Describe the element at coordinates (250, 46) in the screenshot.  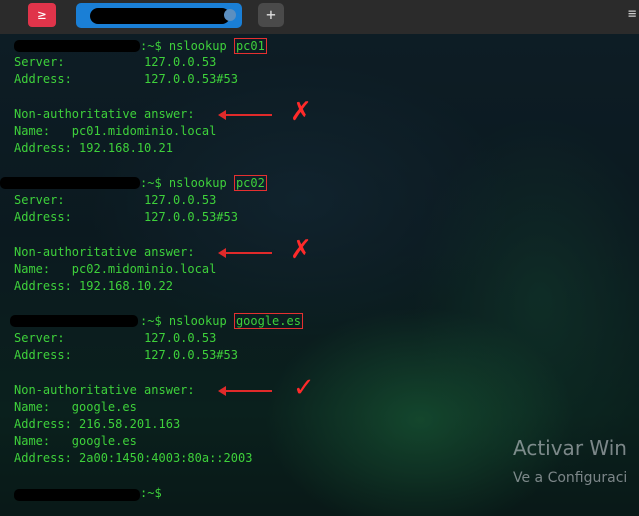
I see `highlighted-target: pc01` at that location.